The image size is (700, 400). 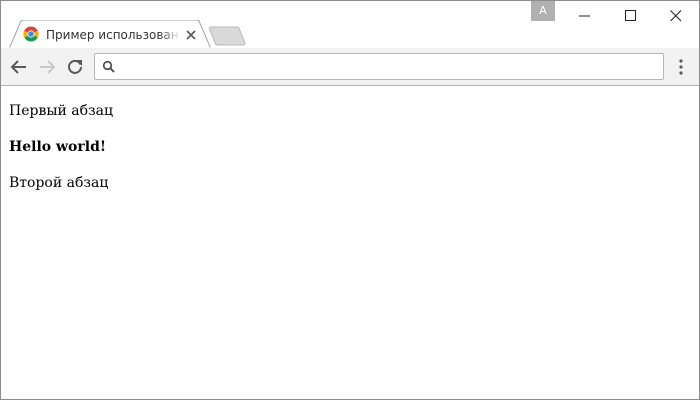 I want to click on new-tab-icon, so click(x=227, y=36).